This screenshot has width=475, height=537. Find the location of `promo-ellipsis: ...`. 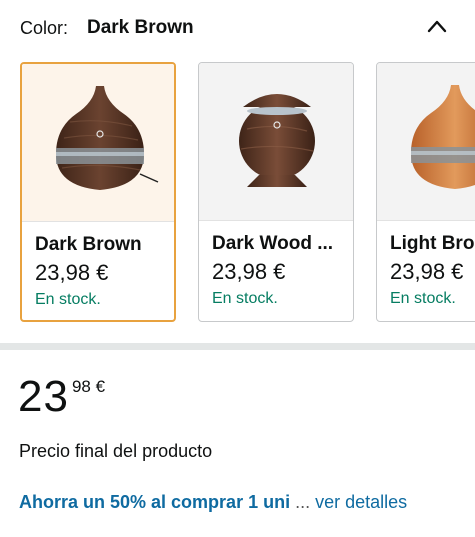

promo-ellipsis: ... is located at coordinates (303, 502).